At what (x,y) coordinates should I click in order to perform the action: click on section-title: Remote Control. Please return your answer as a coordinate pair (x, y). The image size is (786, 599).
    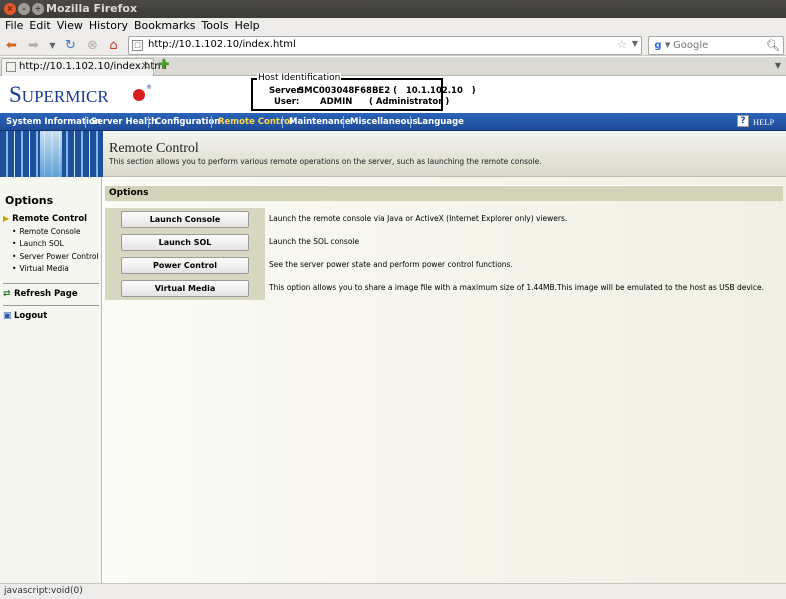
    Looking at the image, I should click on (154, 148).